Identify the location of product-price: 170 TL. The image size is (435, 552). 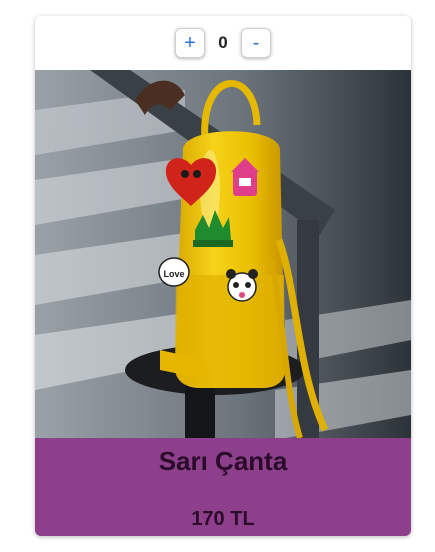
(223, 519).